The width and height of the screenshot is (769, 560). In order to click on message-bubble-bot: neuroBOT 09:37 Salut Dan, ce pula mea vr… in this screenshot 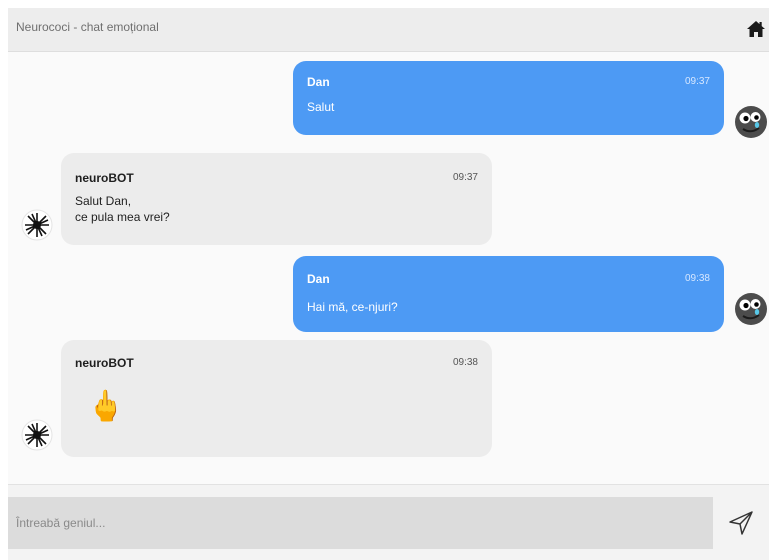, I will do `click(276, 199)`.